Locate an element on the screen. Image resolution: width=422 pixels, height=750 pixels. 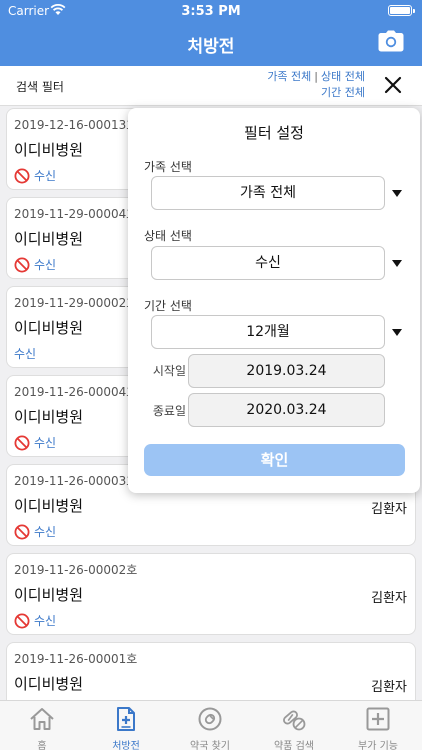
clock: 3:53 PM is located at coordinates (211, 11).